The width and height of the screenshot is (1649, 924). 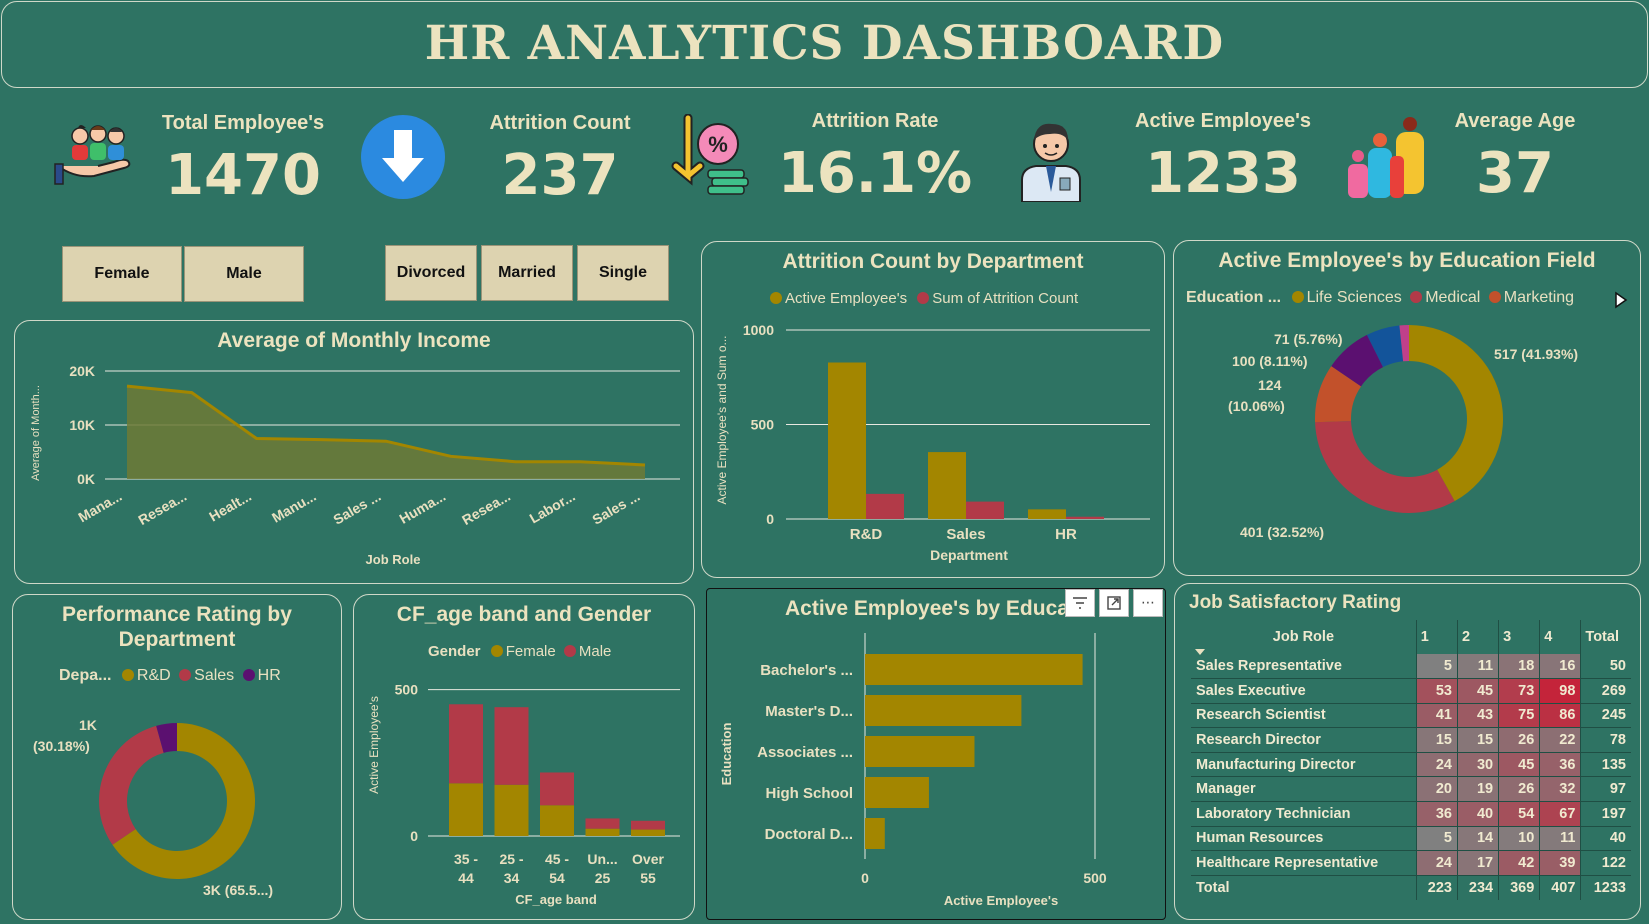 What do you see at coordinates (243, 123) in the screenshot?
I see `kpi-label: Total Employee's` at bounding box center [243, 123].